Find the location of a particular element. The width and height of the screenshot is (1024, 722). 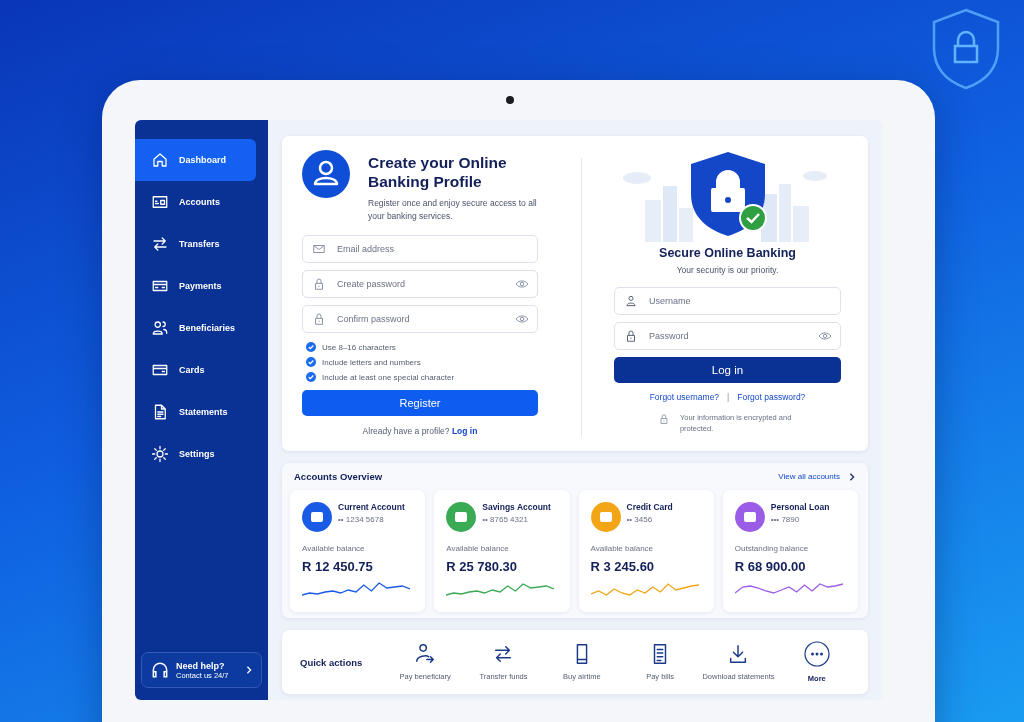

view-all-link: View all accounts is located at coordinates (809, 476).